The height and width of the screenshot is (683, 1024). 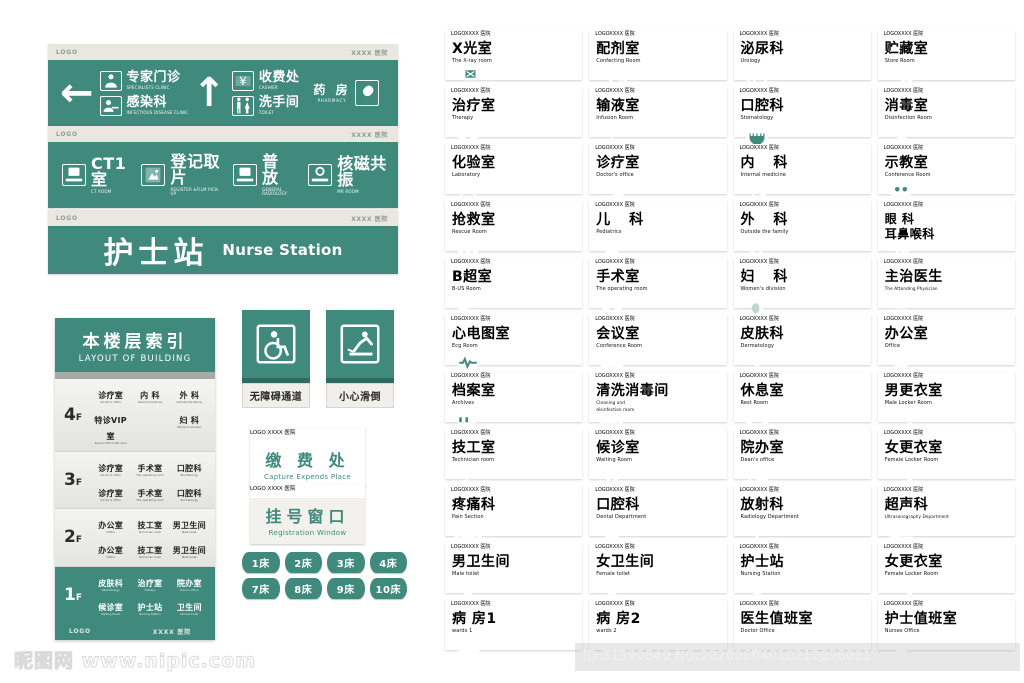 What do you see at coordinates (763, 175) in the screenshot?
I see `department-name-en: Internal medicine` at bounding box center [763, 175].